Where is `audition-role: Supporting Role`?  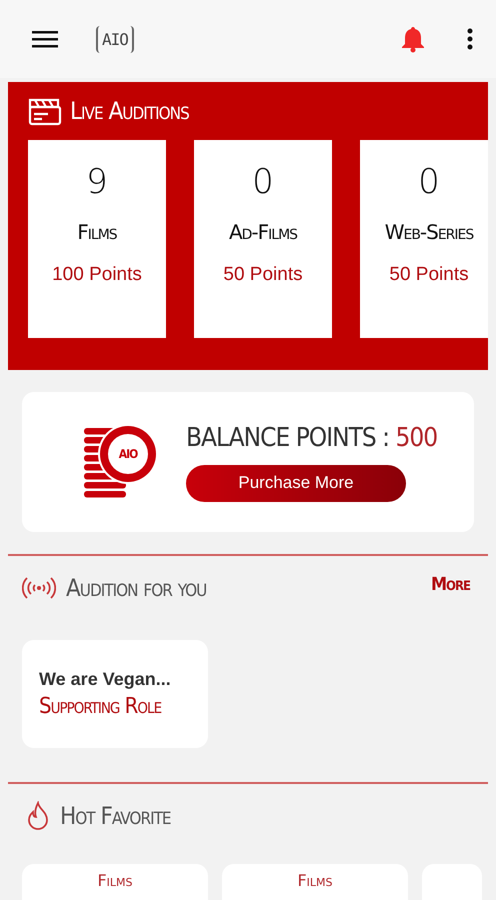 audition-role: Supporting Role is located at coordinates (100, 706).